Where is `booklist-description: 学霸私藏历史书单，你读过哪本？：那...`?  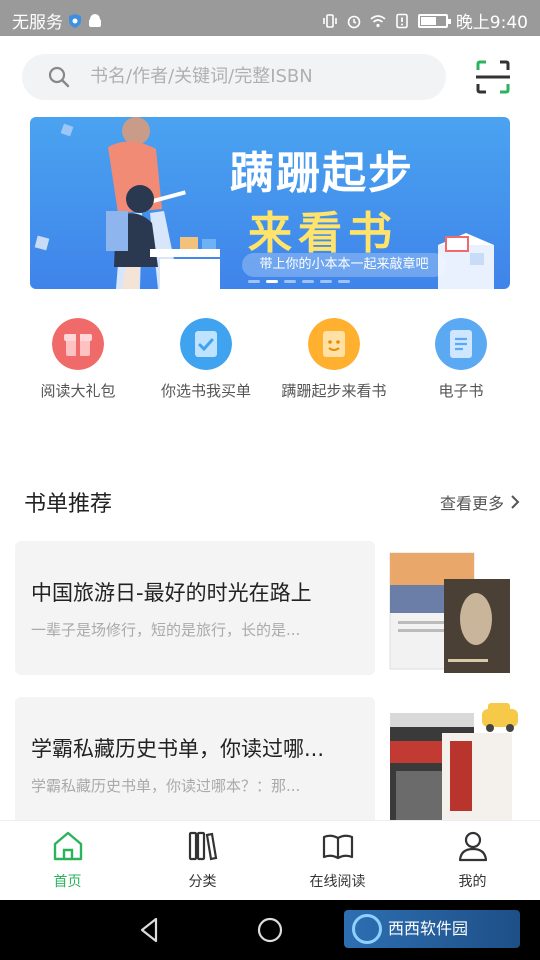 booklist-description: 学霸私藏历史书单，你读过哪本？：那... is located at coordinates (166, 786).